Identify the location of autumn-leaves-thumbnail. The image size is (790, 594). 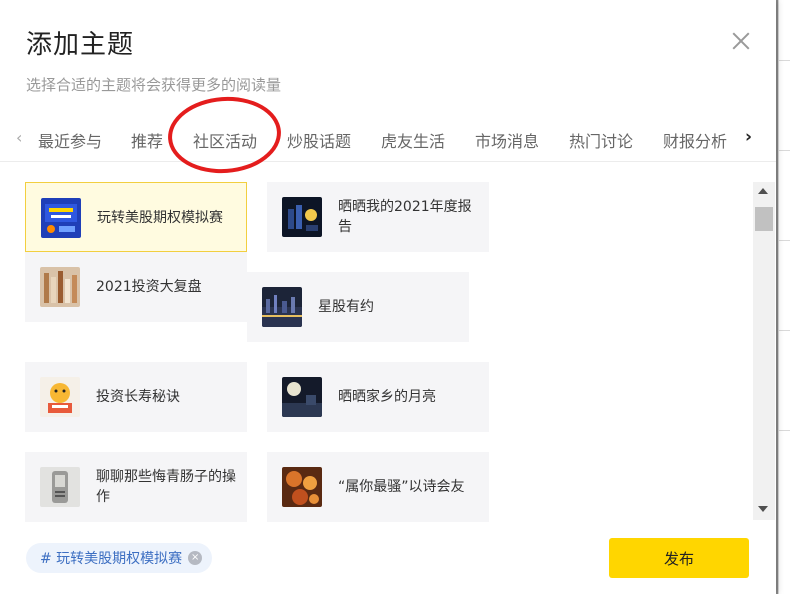
(302, 487).